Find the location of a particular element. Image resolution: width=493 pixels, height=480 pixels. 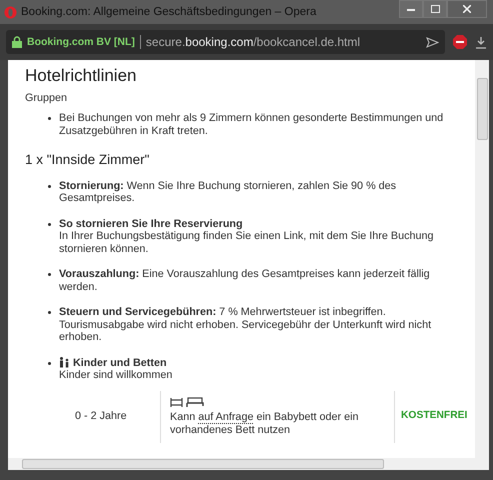

download-icon is located at coordinates (481, 42).